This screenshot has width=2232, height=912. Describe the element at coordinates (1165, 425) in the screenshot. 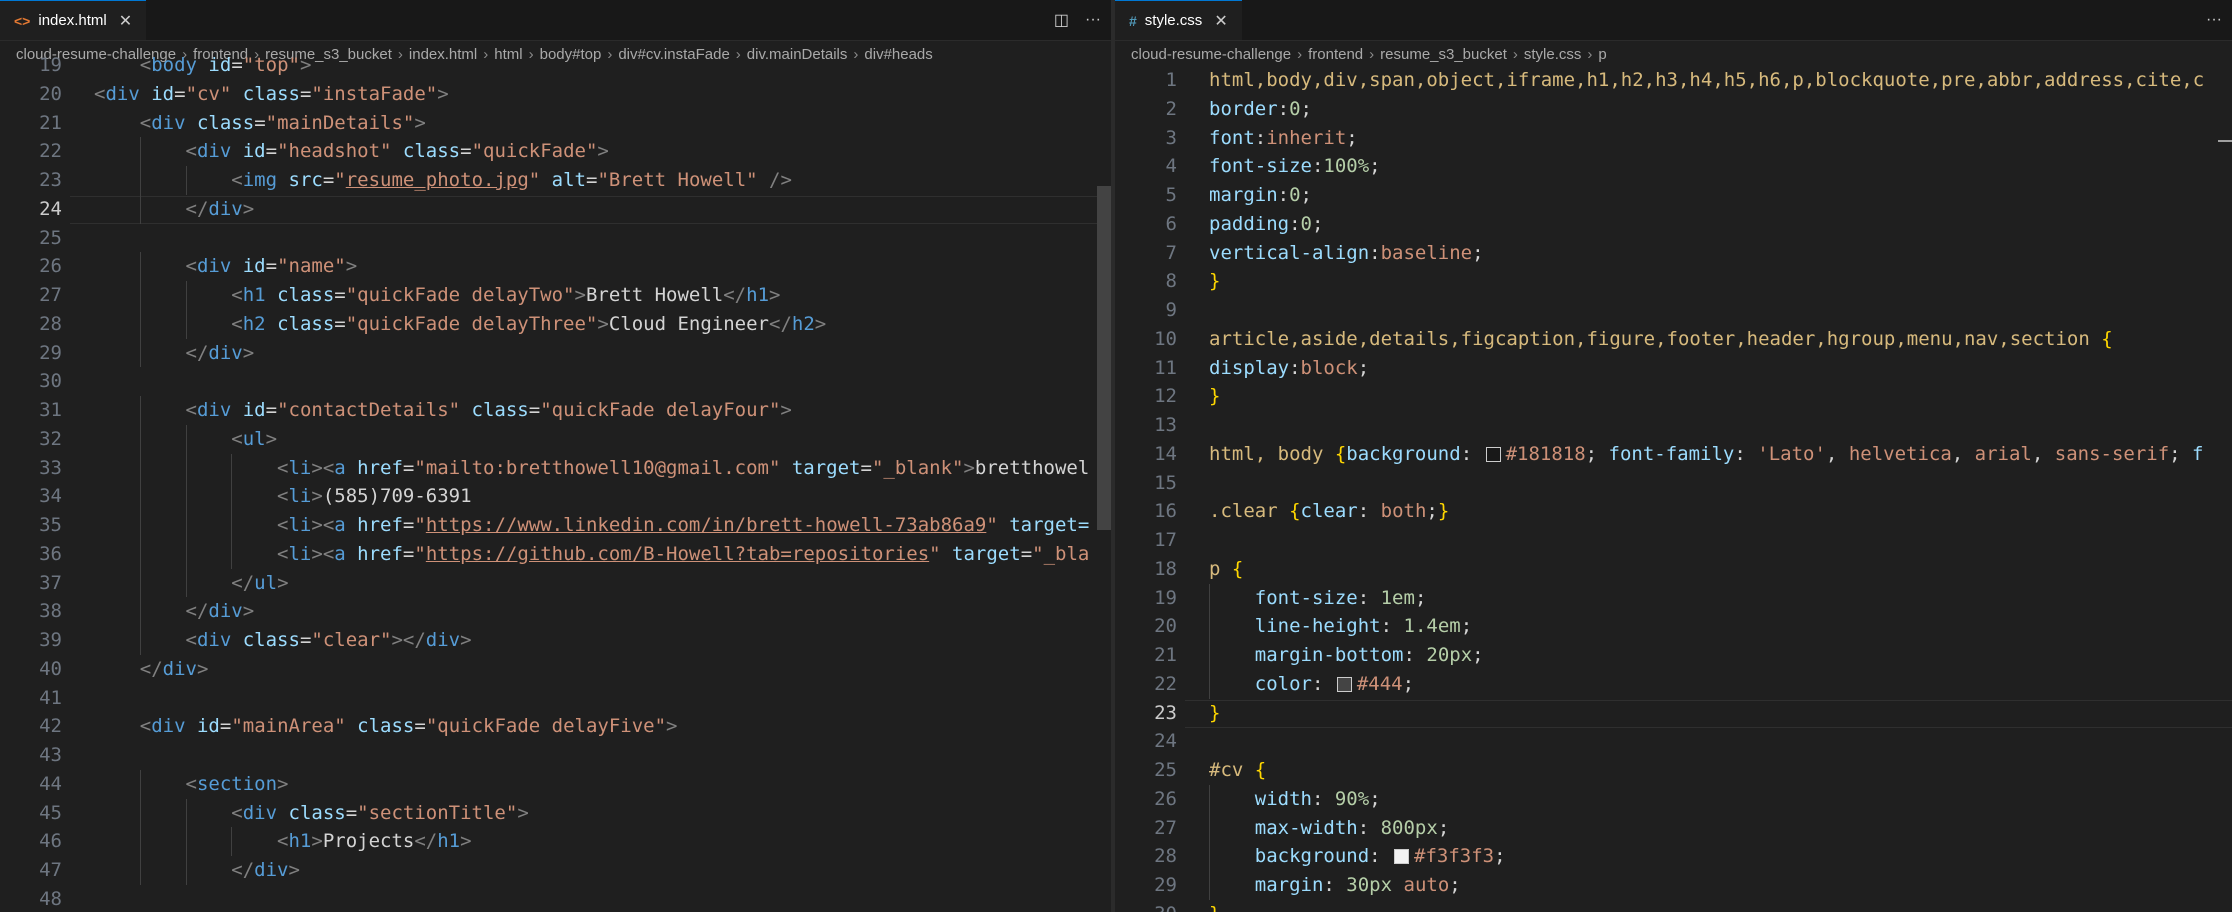

I see `line-number: 13` at that location.